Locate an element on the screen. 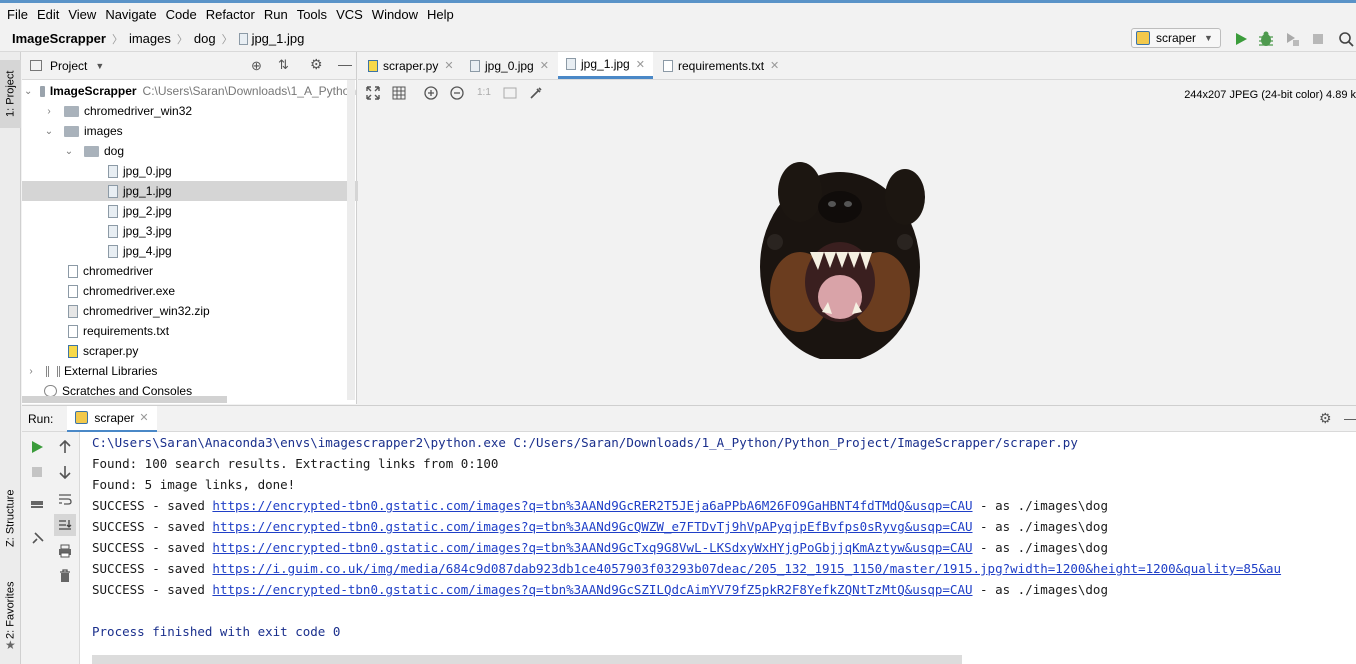 The width and height of the screenshot is (1356, 664). menu-edit: Edit is located at coordinates (48, 14).